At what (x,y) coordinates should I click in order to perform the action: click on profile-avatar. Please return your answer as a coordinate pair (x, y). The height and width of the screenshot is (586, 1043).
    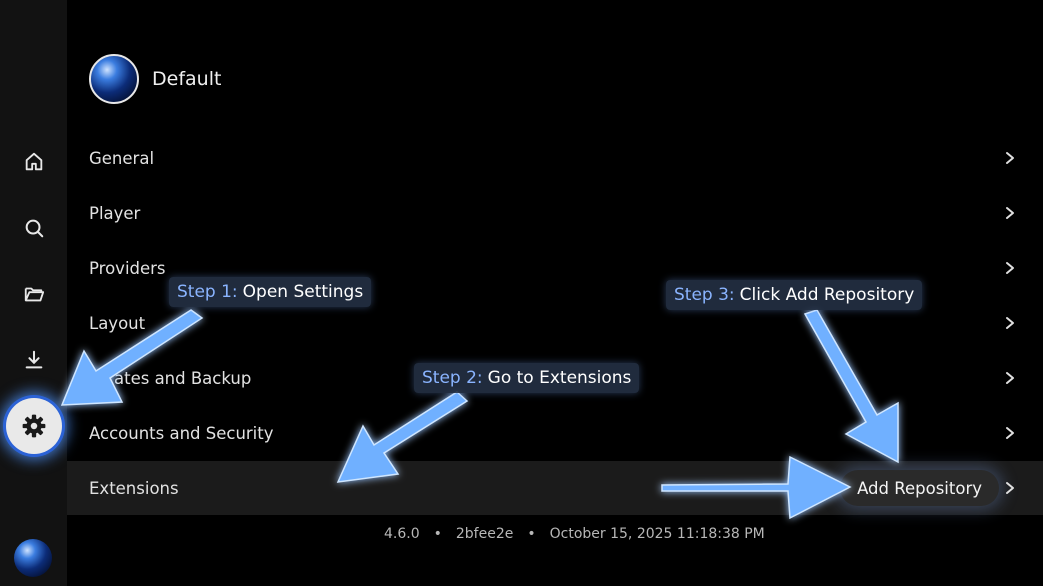
    Looking at the image, I should click on (114, 79).